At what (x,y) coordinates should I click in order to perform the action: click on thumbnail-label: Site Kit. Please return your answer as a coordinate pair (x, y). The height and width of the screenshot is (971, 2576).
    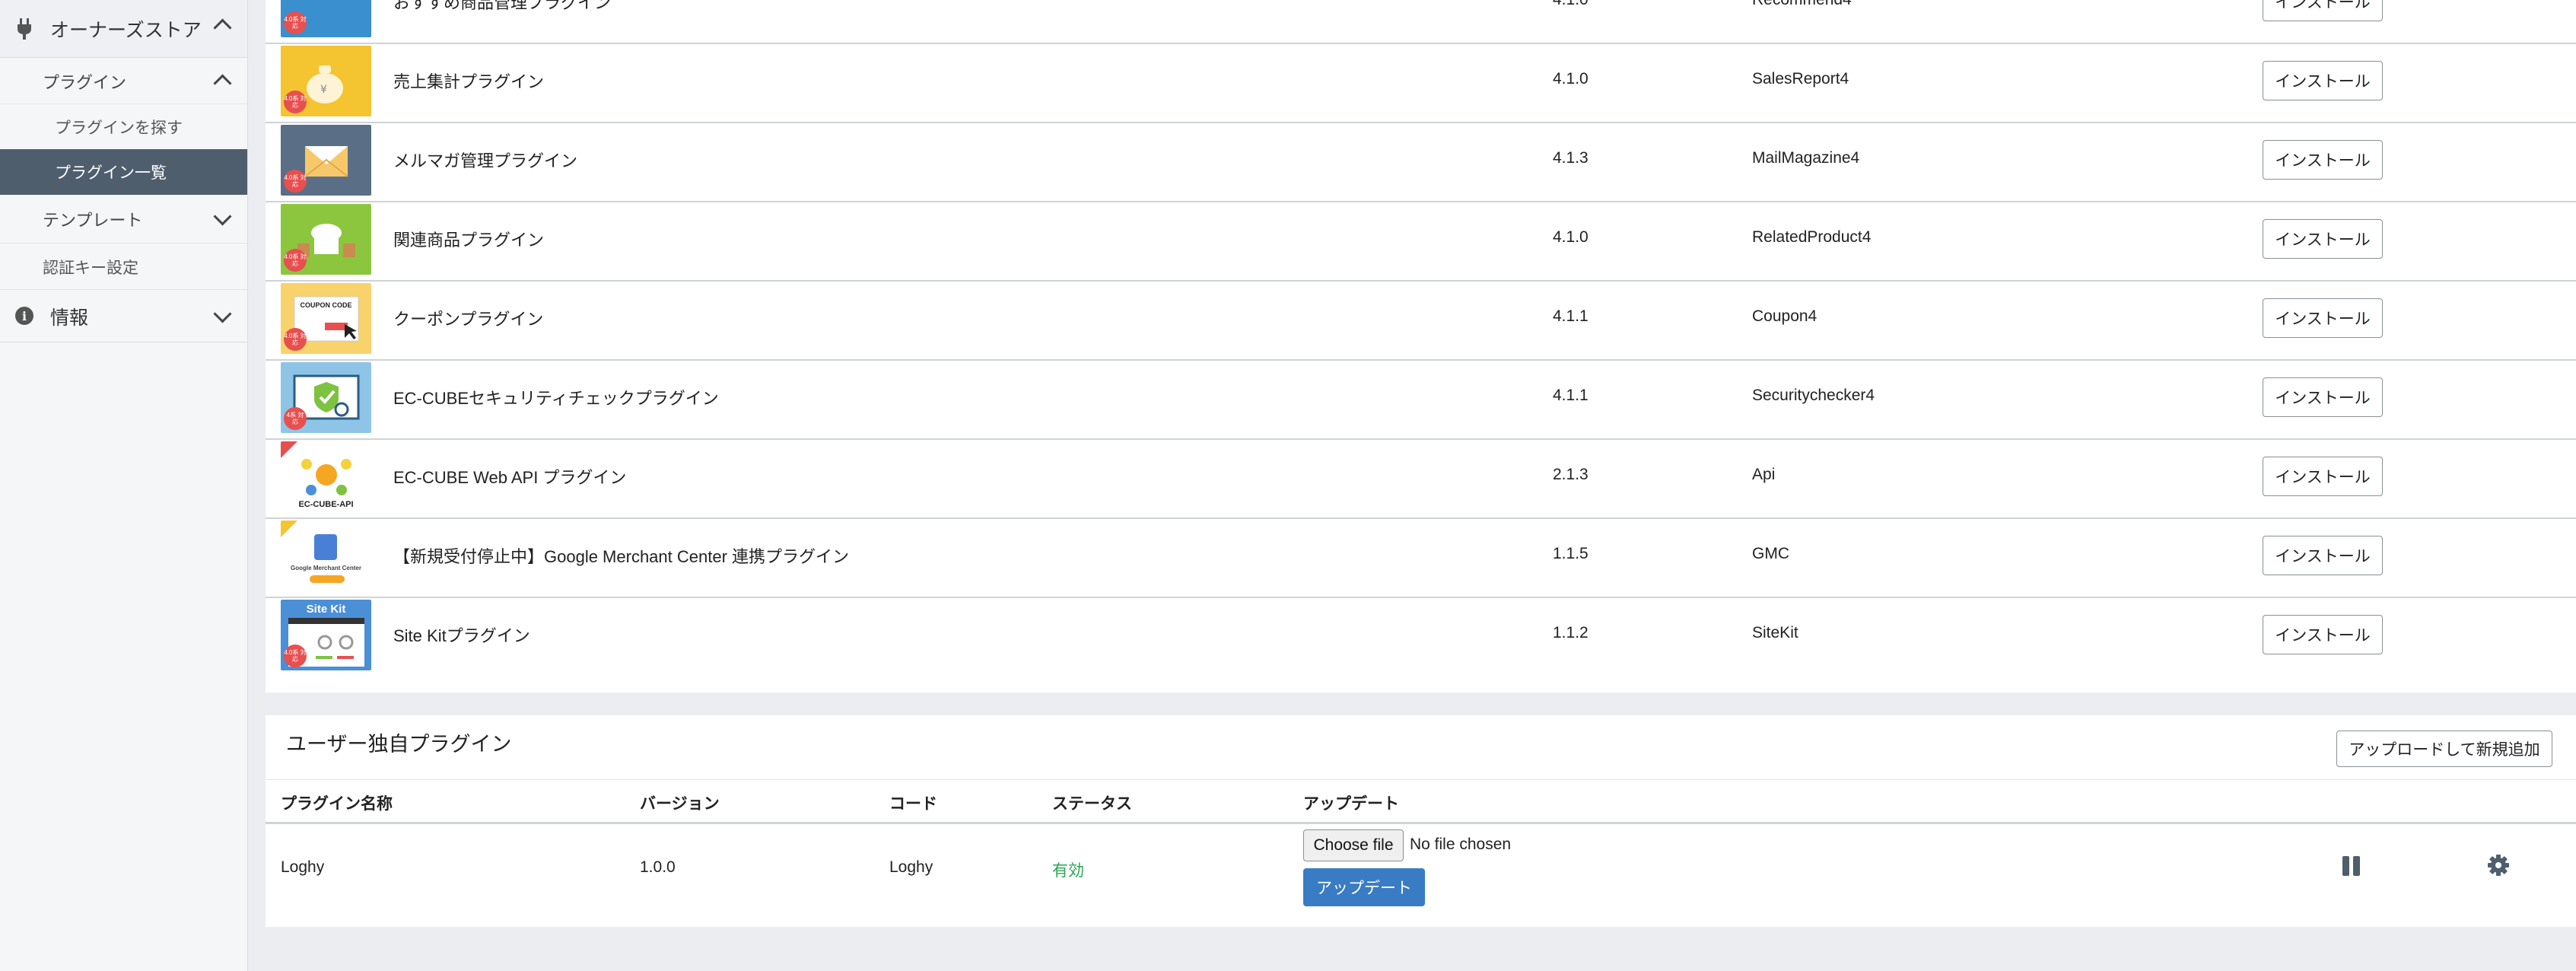
    Looking at the image, I should click on (326, 609).